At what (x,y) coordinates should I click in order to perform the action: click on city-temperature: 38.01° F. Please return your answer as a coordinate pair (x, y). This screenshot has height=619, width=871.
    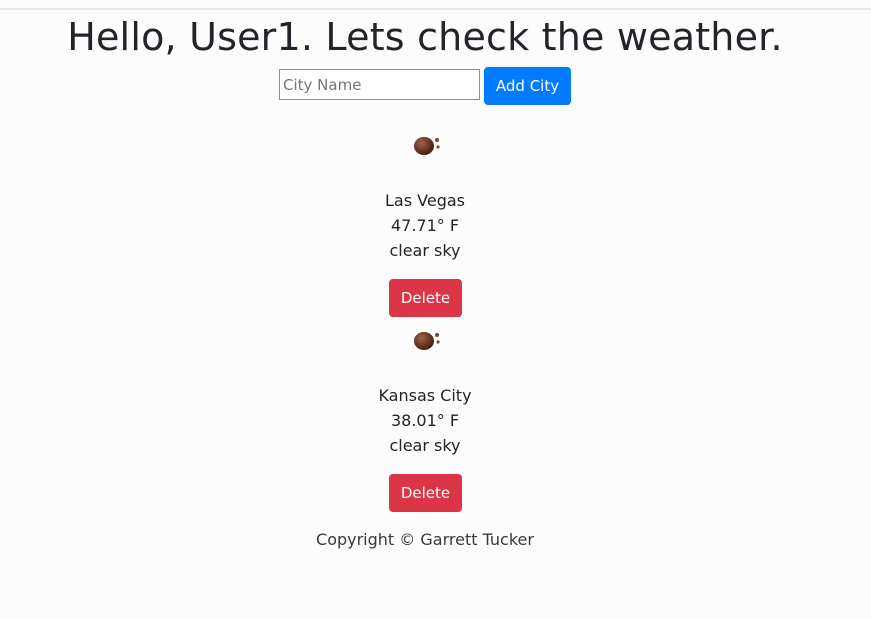
    Looking at the image, I should click on (425, 420).